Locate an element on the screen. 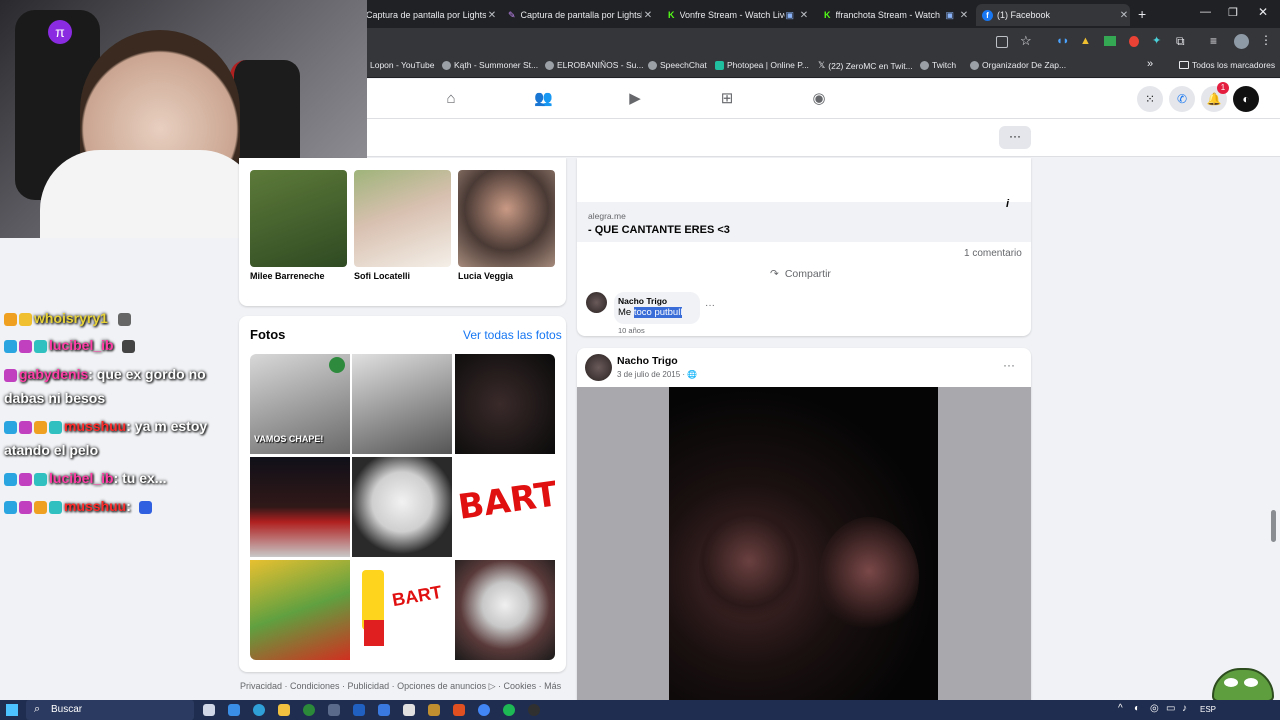  spotify-icon is located at coordinates (509, 710).